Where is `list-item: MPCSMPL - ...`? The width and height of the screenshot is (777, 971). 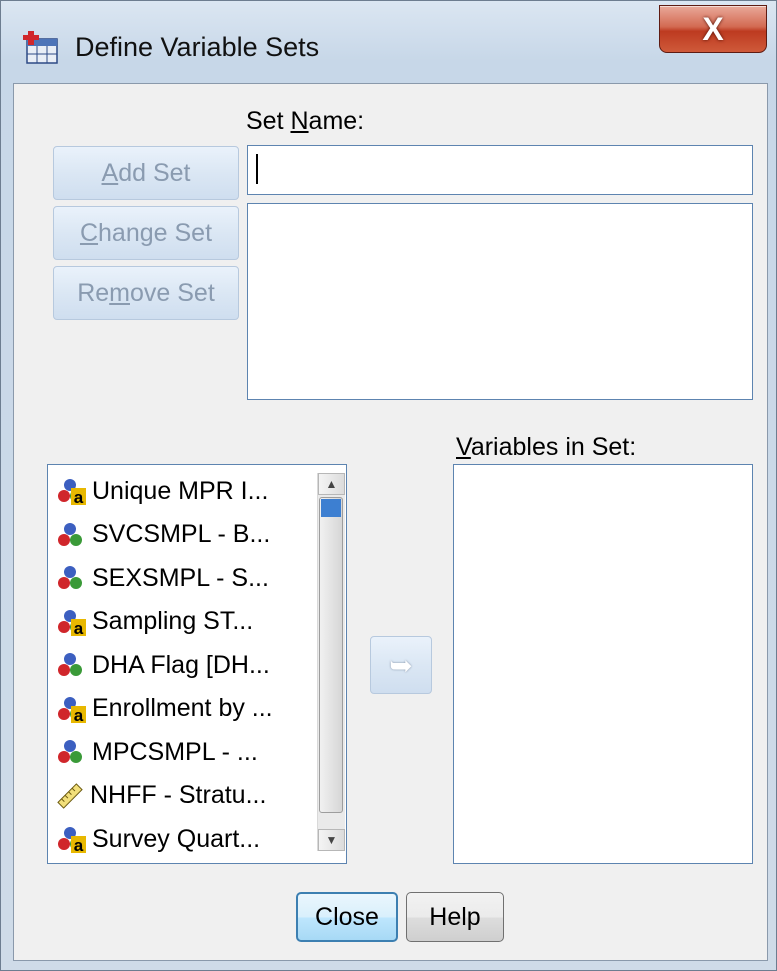
list-item: MPCSMPL - ... is located at coordinates (157, 752).